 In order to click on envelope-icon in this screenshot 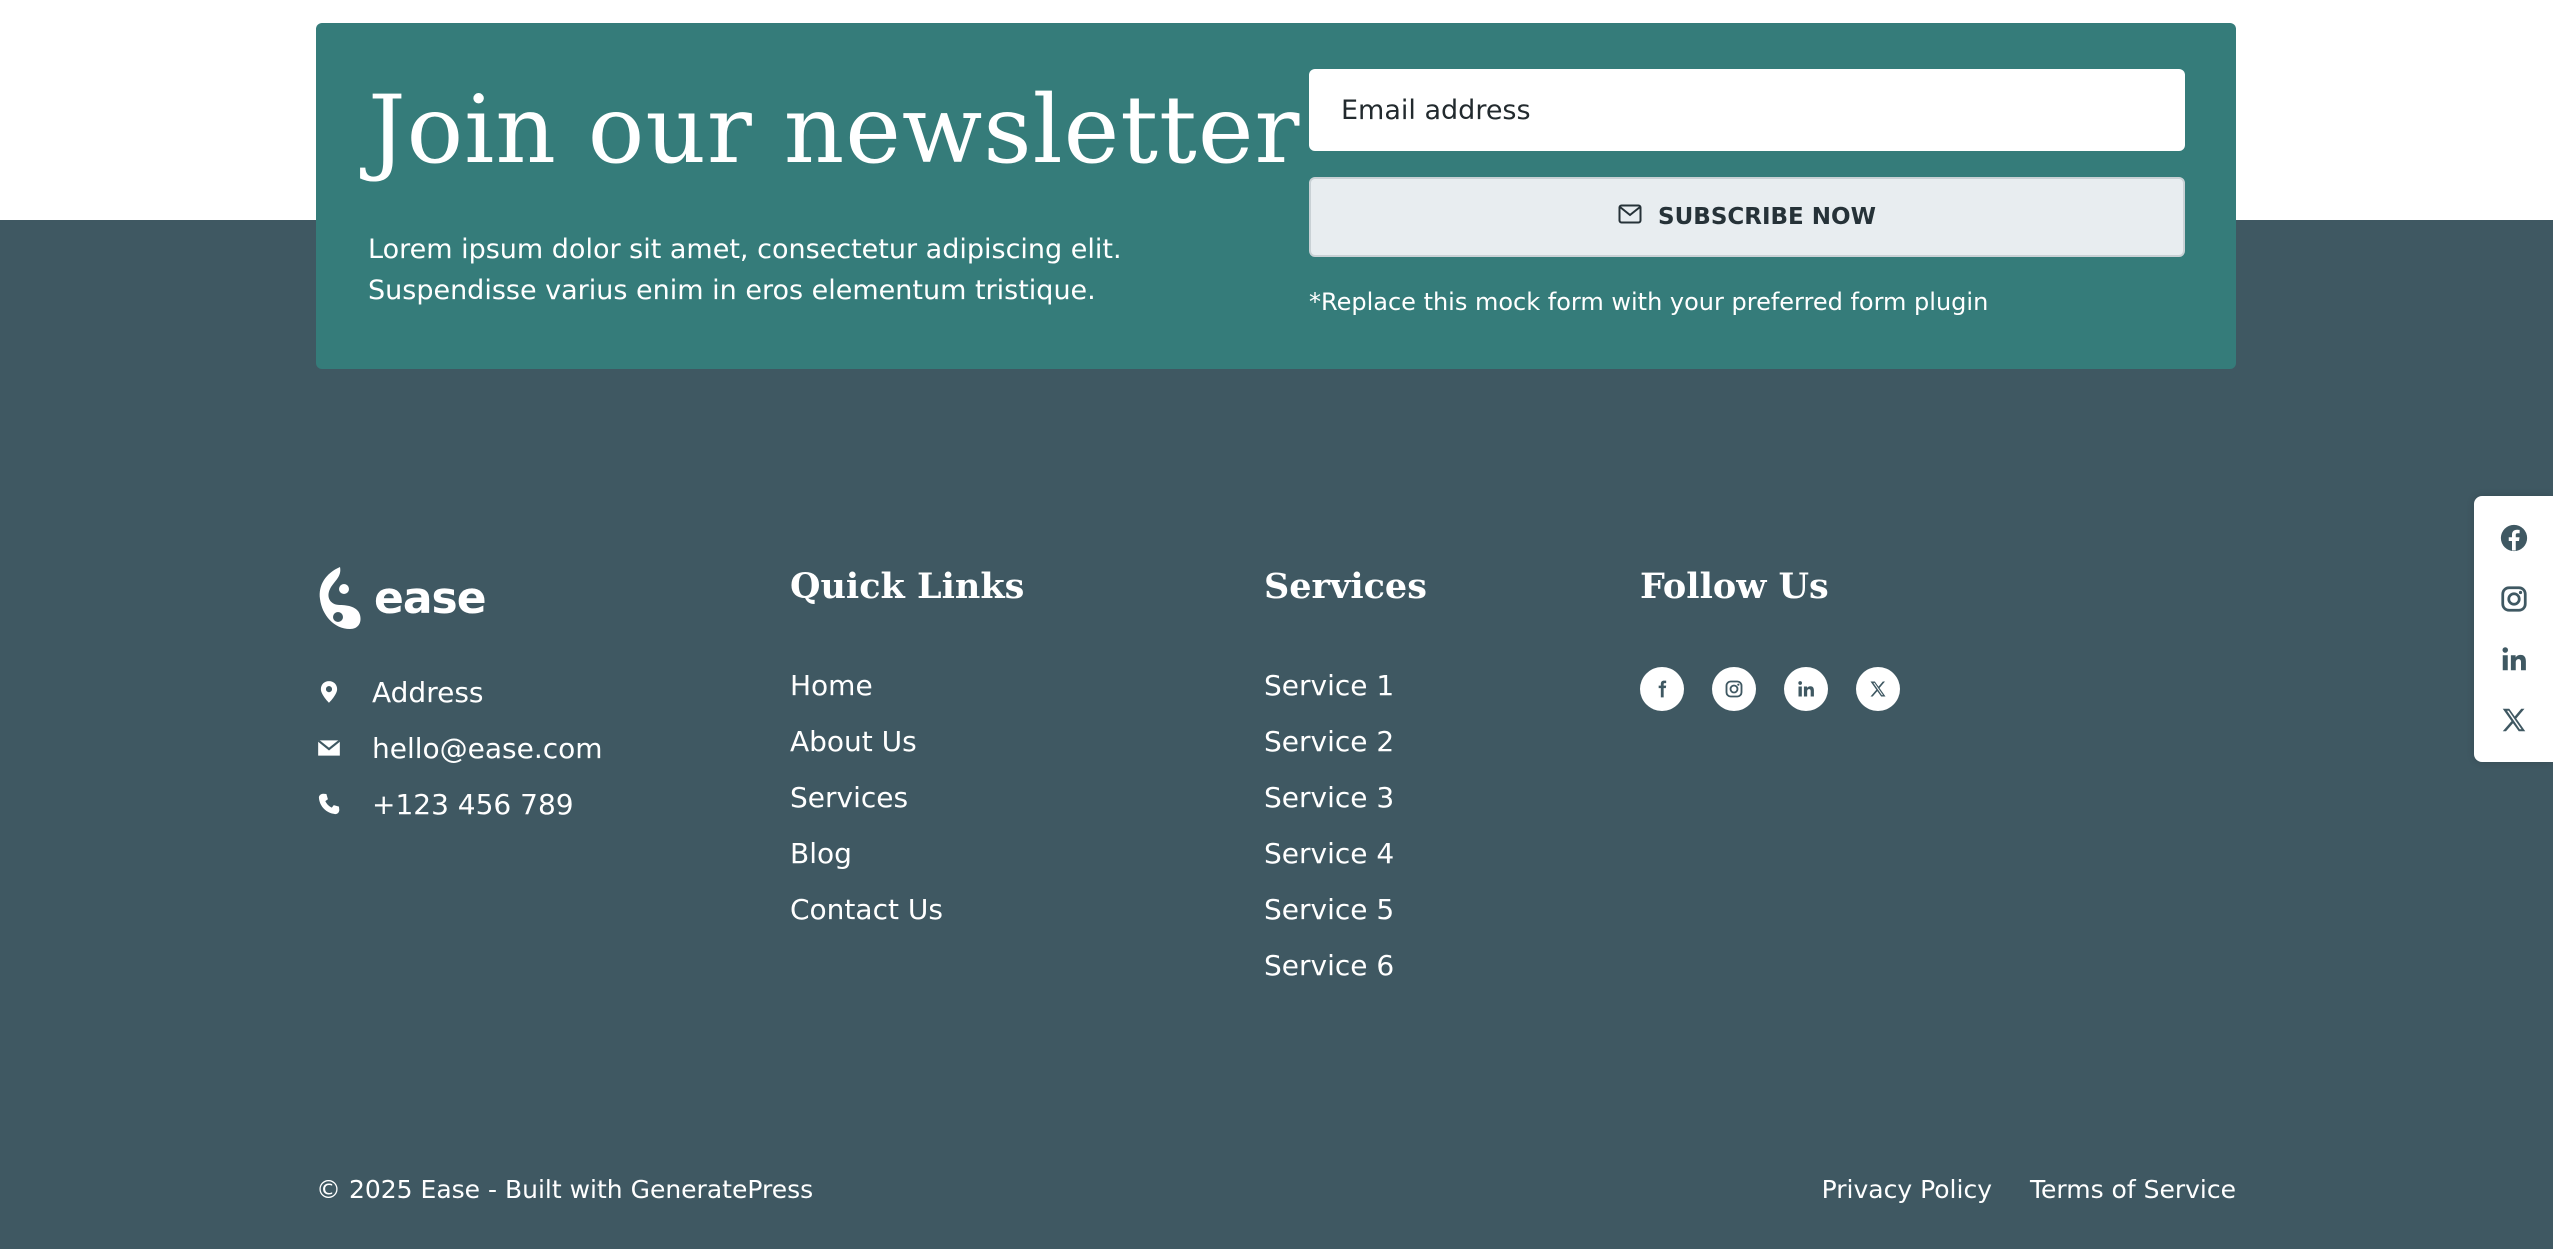, I will do `click(329, 748)`.